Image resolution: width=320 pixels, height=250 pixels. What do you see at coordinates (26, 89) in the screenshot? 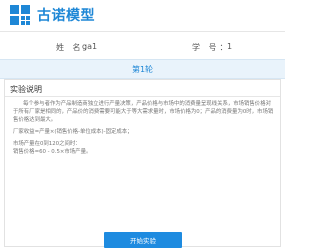
I see `instructions-title: 实验说明` at bounding box center [26, 89].